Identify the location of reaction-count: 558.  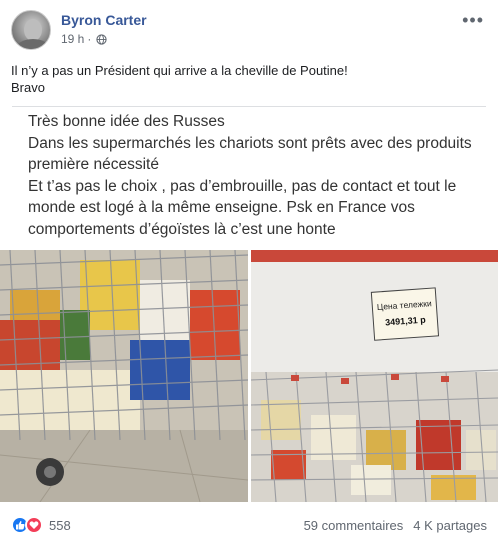
(60, 525).